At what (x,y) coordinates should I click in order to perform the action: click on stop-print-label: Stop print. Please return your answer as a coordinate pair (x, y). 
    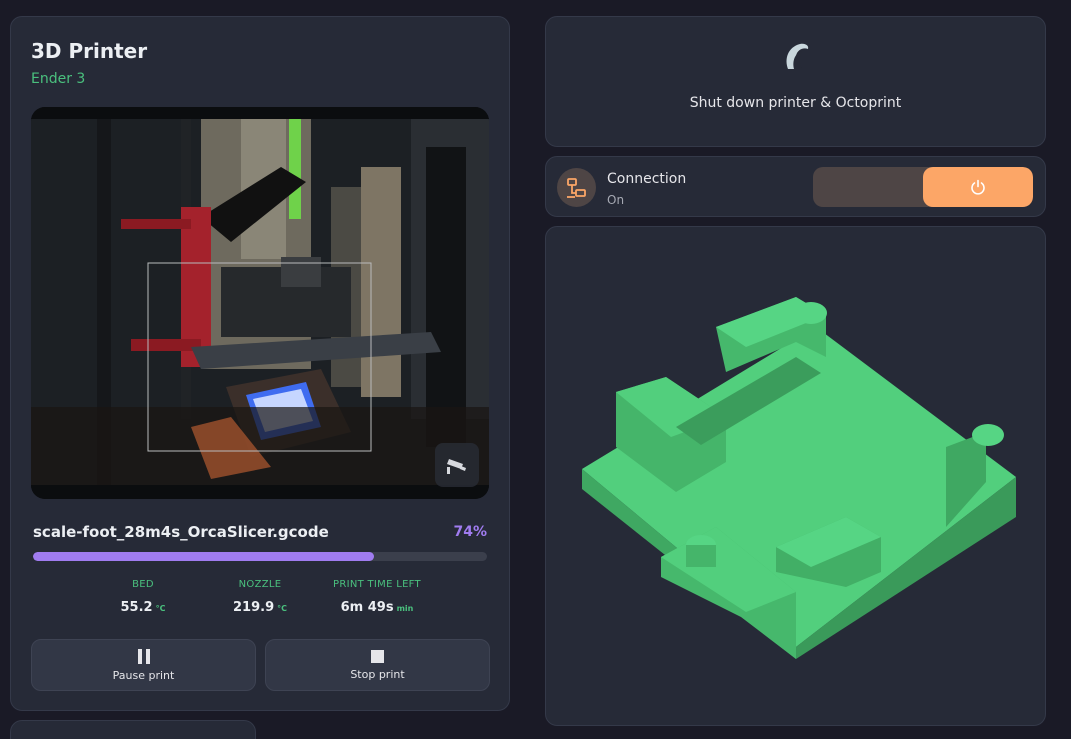
    Looking at the image, I should click on (377, 674).